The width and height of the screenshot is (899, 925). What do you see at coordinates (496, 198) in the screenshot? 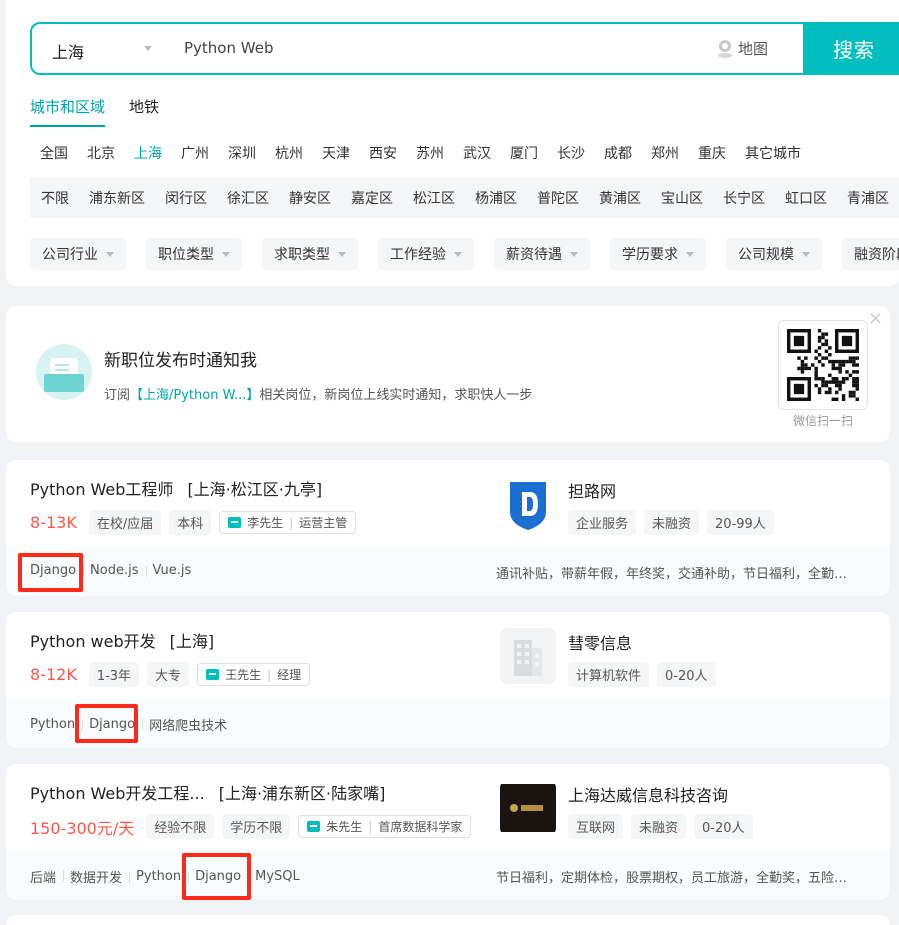
I see `district-option: 杨浦区` at bounding box center [496, 198].